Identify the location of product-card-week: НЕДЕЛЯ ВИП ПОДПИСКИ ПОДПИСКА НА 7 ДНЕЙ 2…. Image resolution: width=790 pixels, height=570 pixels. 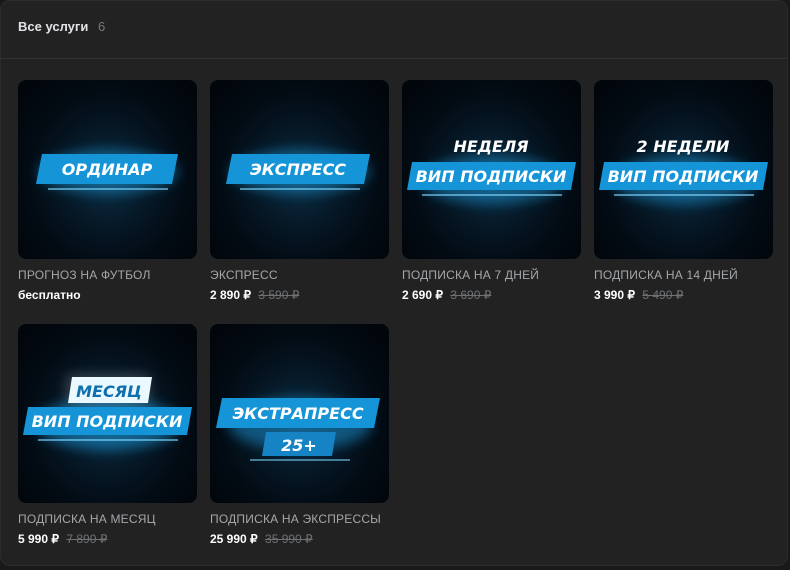
(491, 191).